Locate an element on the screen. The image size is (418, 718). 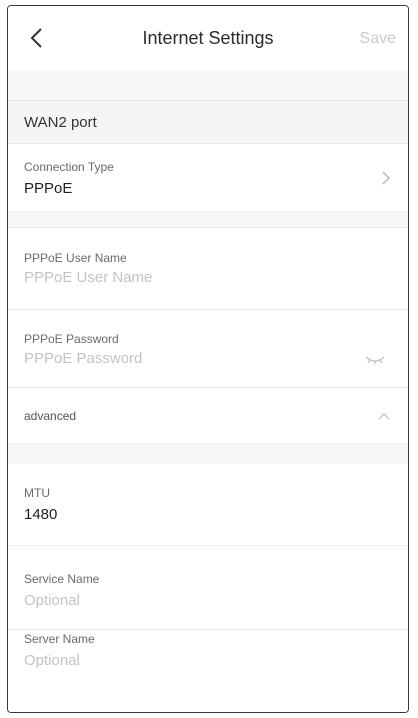
mtu-label: MTU is located at coordinates (37, 493).